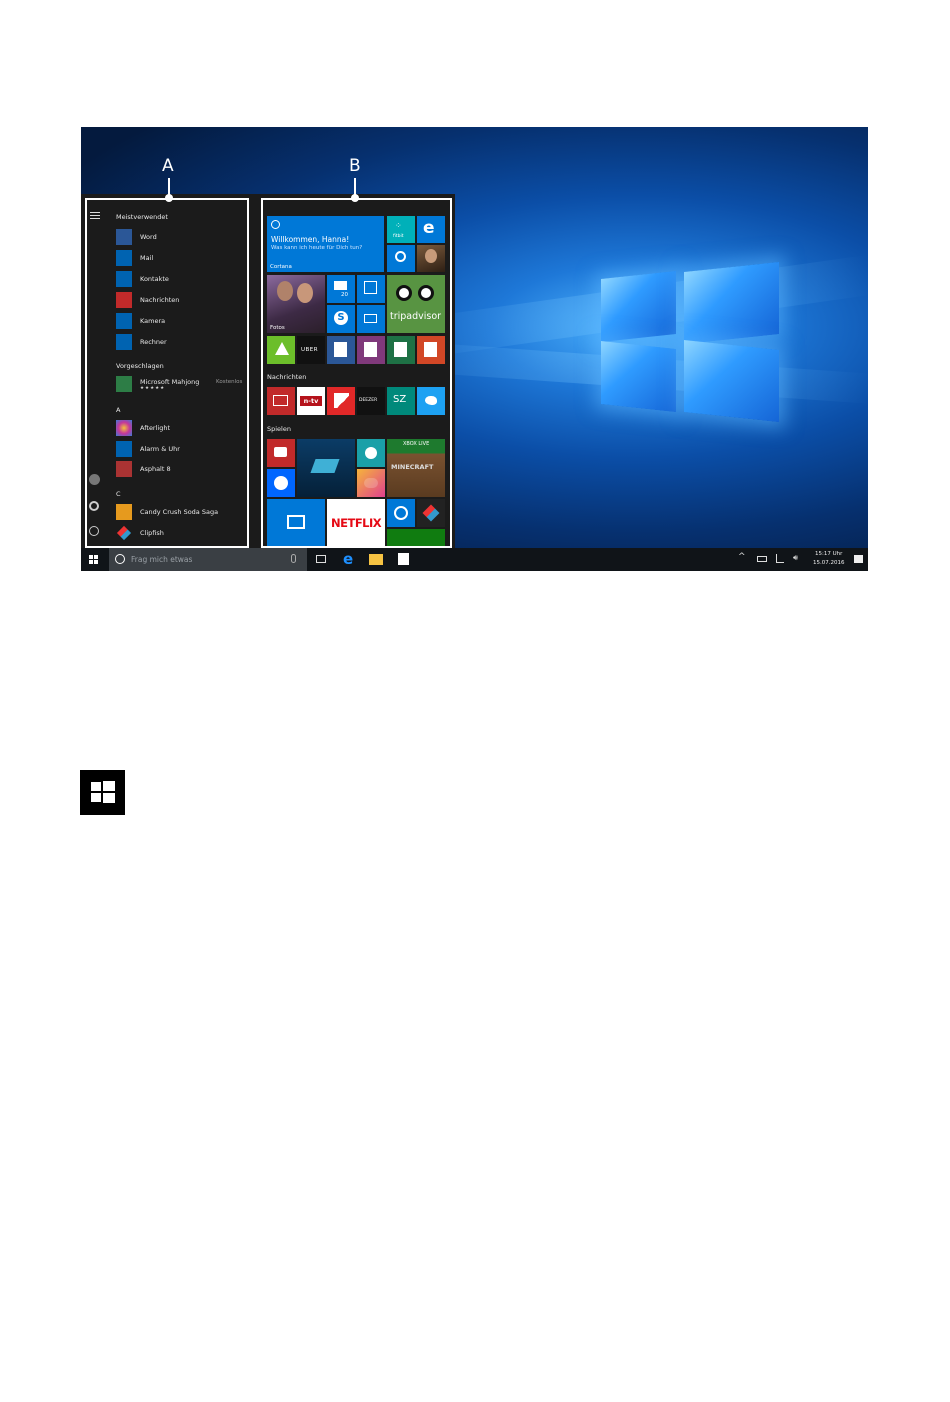 This screenshot has width=950, height=1402. Describe the element at coordinates (120, 559) in the screenshot. I see `cortana-circle-icon` at that location.